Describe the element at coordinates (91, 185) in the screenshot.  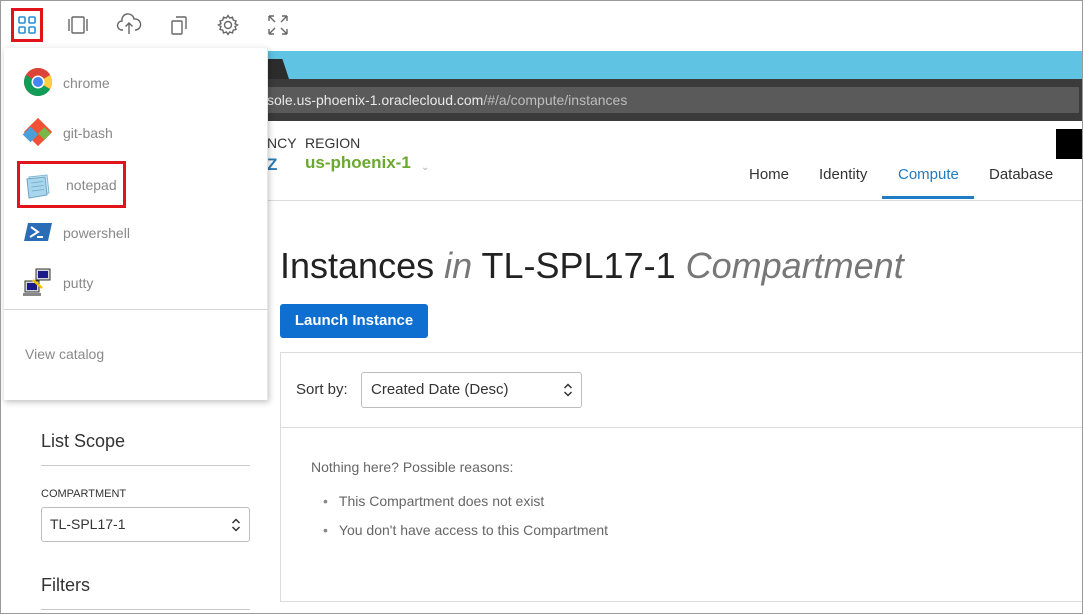
I see `menu-item-label: notepad` at that location.